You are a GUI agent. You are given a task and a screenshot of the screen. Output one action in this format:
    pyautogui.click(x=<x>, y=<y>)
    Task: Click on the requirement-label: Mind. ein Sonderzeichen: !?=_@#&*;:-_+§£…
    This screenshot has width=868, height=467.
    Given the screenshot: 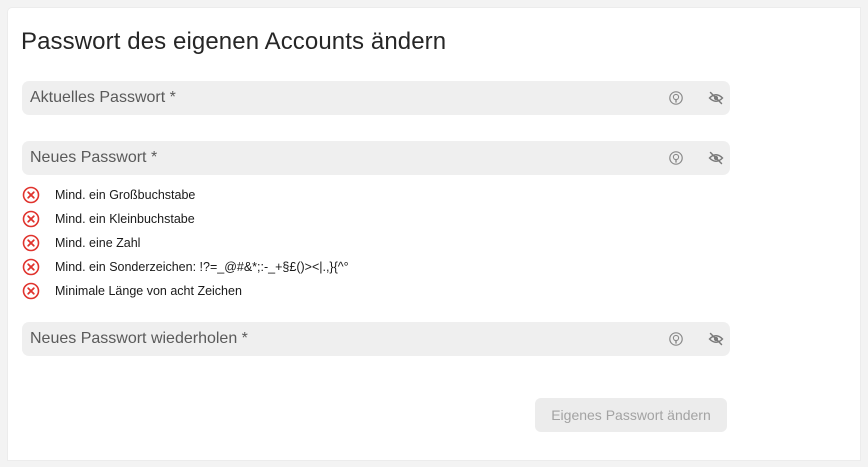 What is the action you would take?
    pyautogui.click(x=202, y=267)
    